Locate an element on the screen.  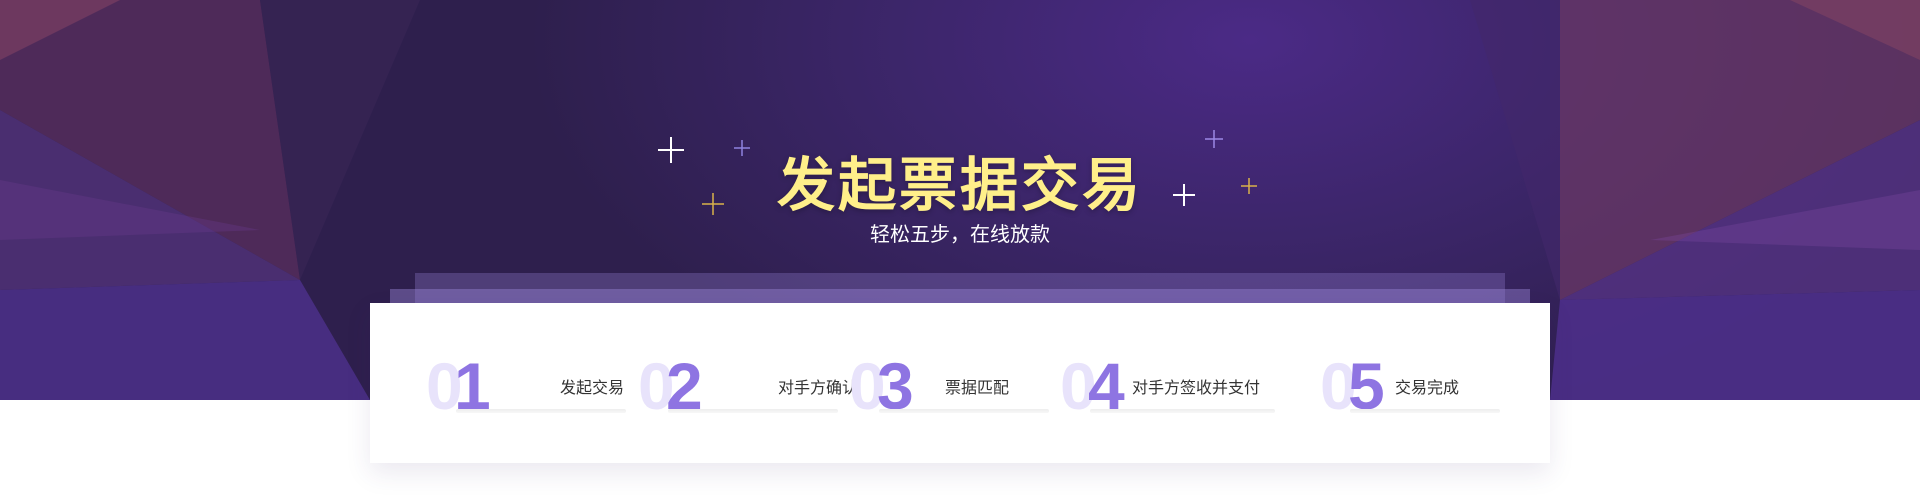
banner-title: 发起票据交易 is located at coordinates (959, 185).